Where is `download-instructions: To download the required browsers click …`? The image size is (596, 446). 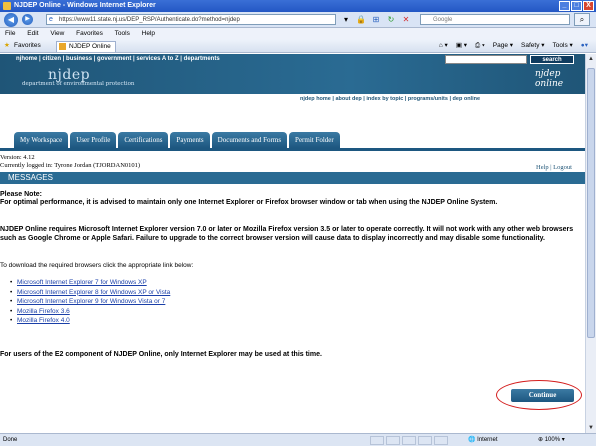 download-instructions: To download the required browsers click … is located at coordinates (97, 265).